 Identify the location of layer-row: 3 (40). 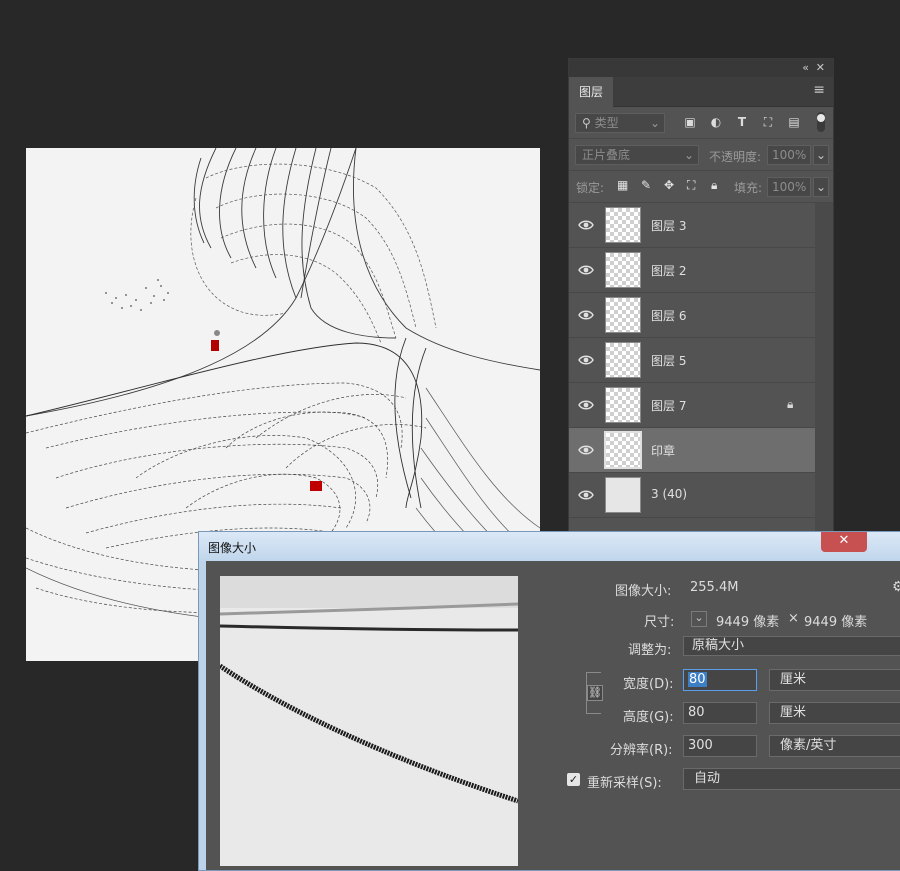
(693, 495).